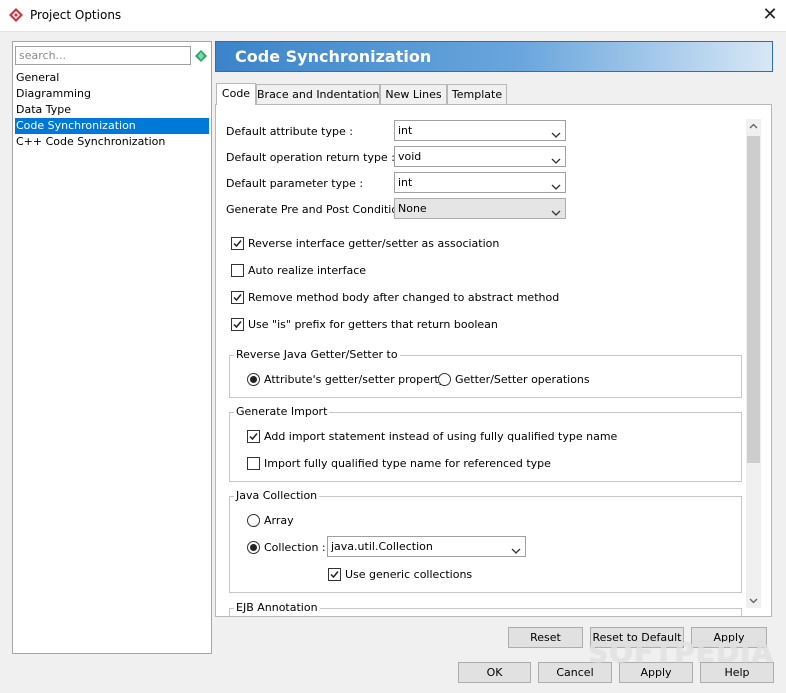 Image resolution: width=786 pixels, height=693 pixels. Describe the element at coordinates (201, 57) in the screenshot. I see `gem-icon` at that location.